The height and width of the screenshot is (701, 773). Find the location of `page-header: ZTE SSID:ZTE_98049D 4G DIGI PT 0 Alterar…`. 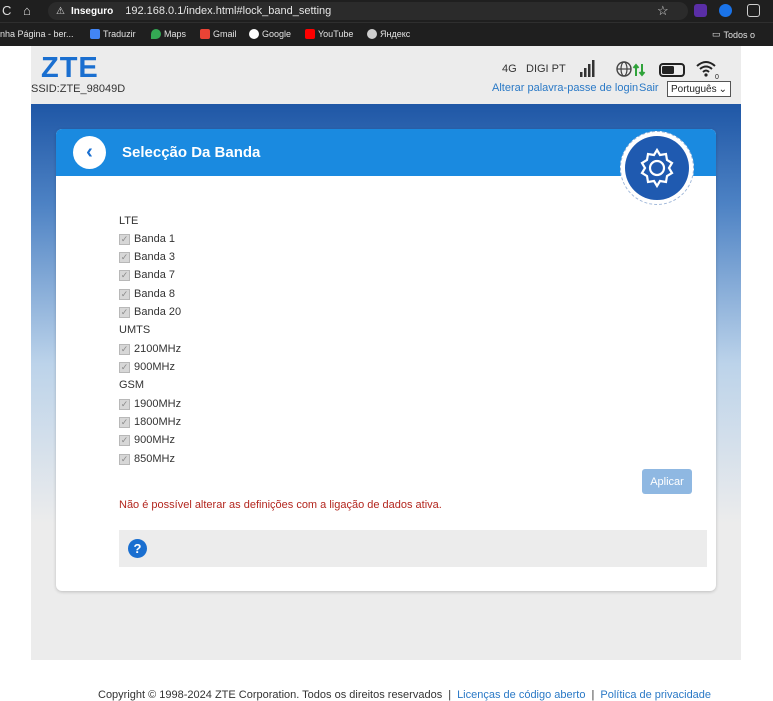

page-header: ZTE SSID:ZTE_98049D 4G DIGI PT 0 Alterar… is located at coordinates (386, 75).